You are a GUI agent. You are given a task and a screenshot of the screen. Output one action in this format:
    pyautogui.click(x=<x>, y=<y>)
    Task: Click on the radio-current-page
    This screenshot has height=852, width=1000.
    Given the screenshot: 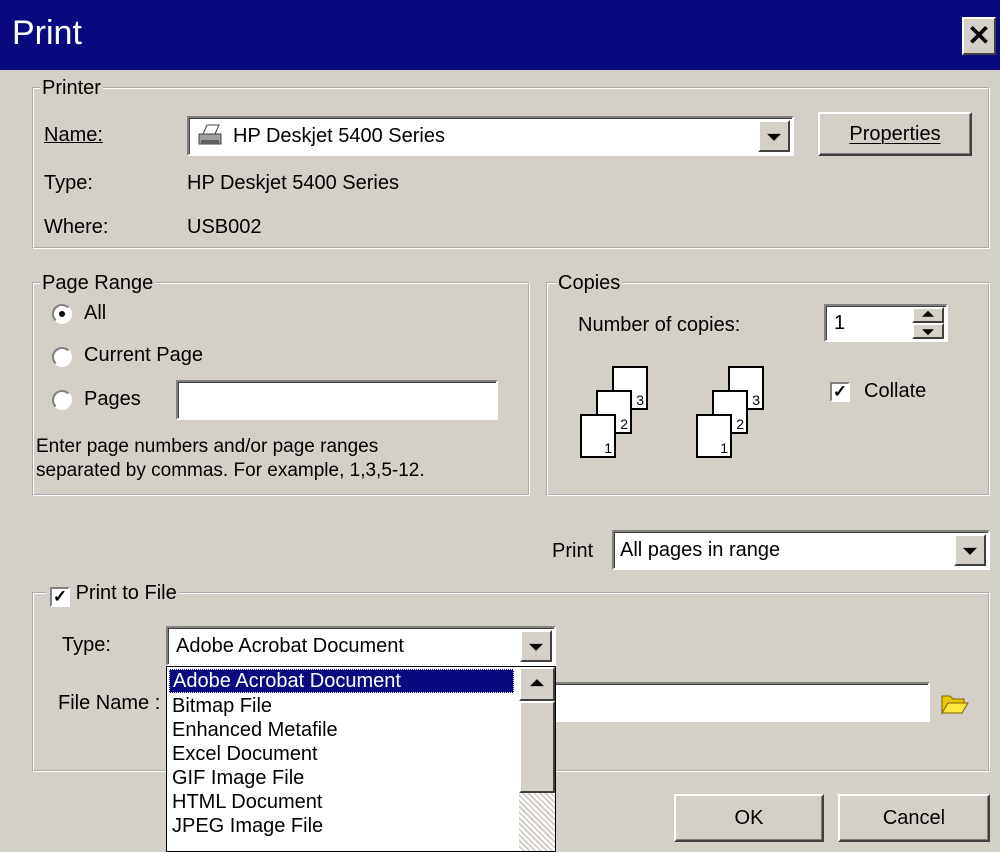 What is the action you would take?
    pyautogui.click(x=62, y=357)
    